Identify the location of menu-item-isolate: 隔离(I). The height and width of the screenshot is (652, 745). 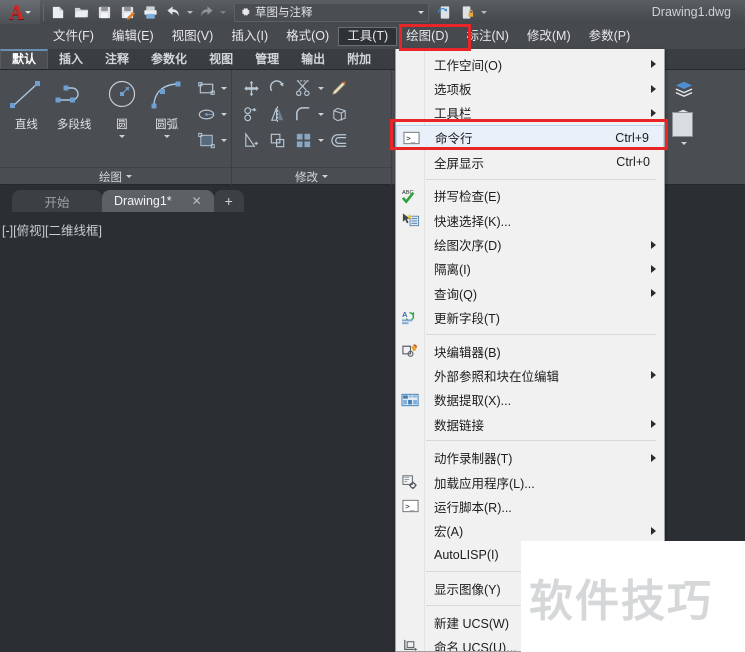
(530, 269).